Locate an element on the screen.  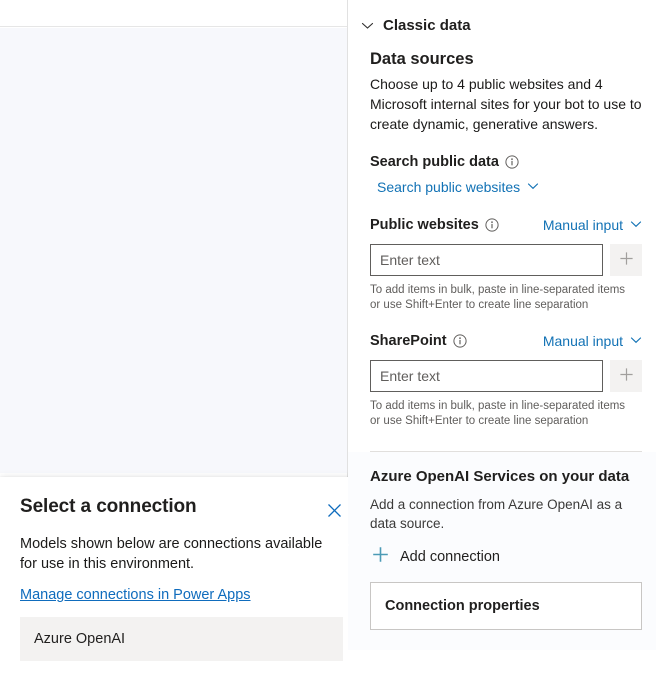
sharepoint-input-row is located at coordinates (506, 376).